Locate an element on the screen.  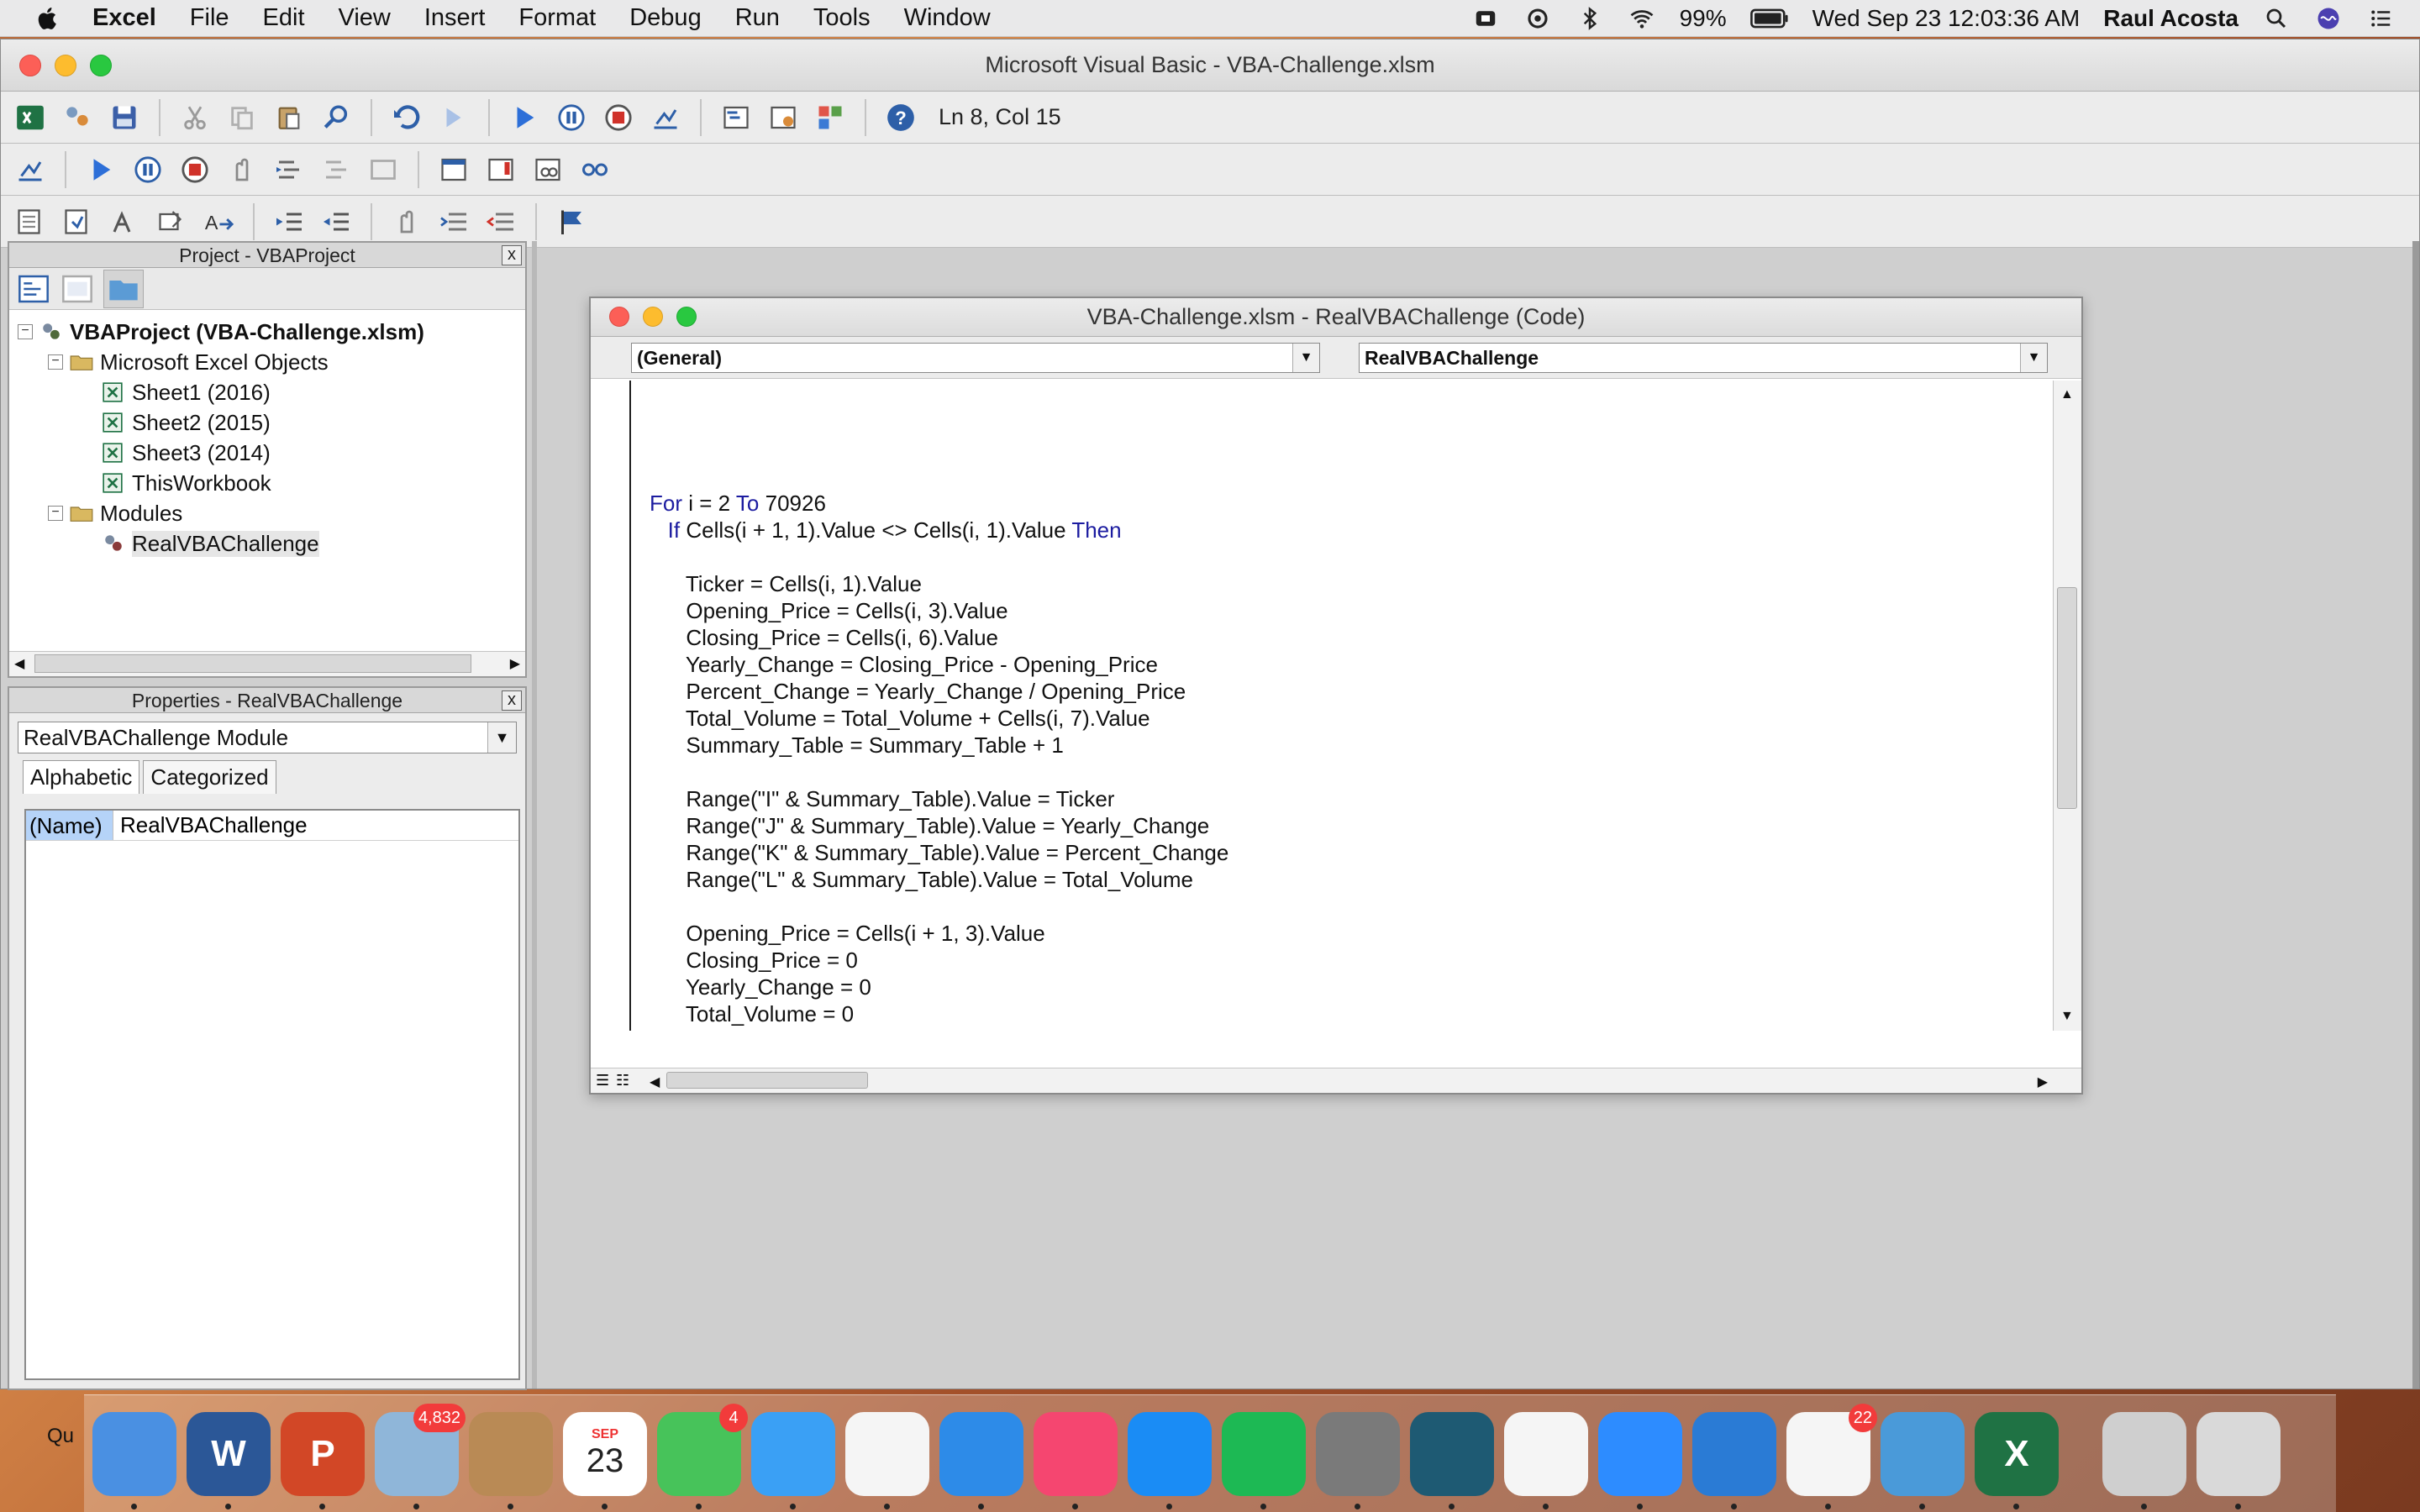
tree-item-excel-objects: − Microsoft Excel Objects is located at coordinates (271, 362).